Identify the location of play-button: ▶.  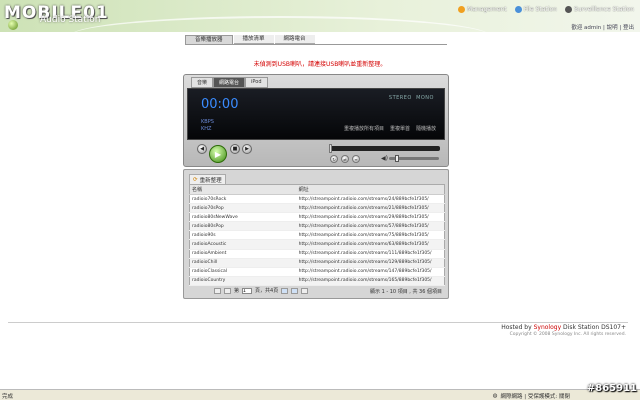
(218, 154).